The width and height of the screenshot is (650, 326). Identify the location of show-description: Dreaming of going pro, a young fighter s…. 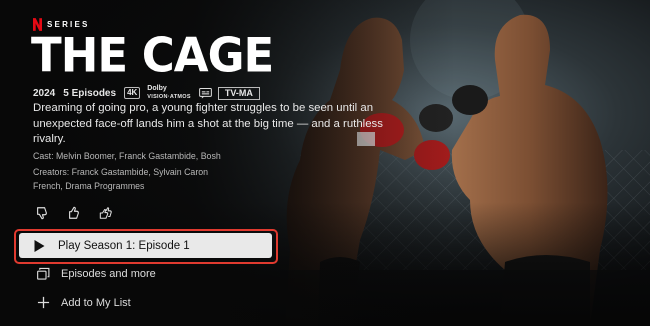
(208, 123).